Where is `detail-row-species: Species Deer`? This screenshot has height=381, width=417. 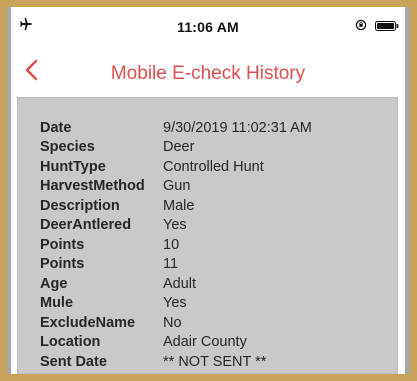
detail-row-species: Species Deer is located at coordinates (214, 148).